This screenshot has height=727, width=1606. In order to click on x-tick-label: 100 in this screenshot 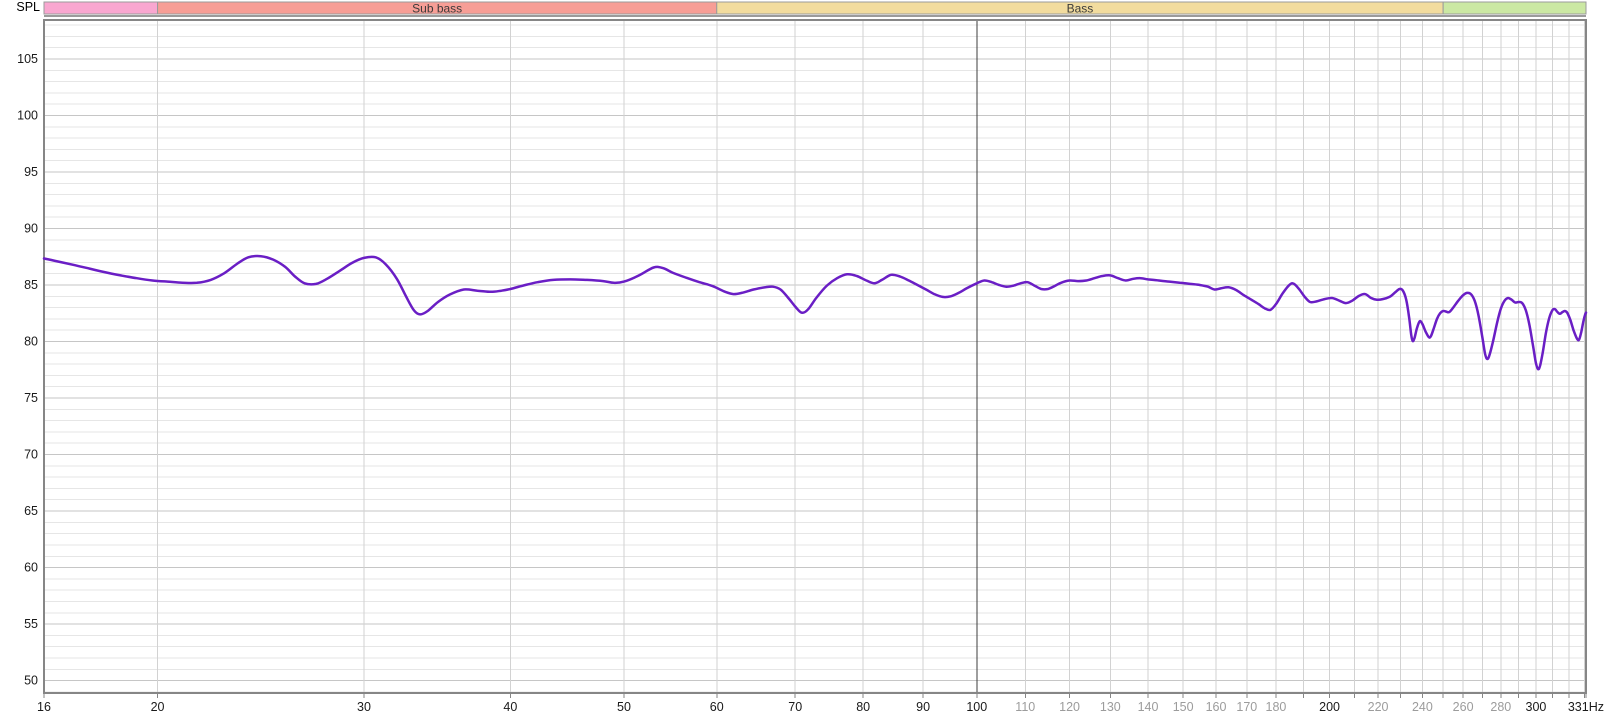, I will do `click(976, 707)`.